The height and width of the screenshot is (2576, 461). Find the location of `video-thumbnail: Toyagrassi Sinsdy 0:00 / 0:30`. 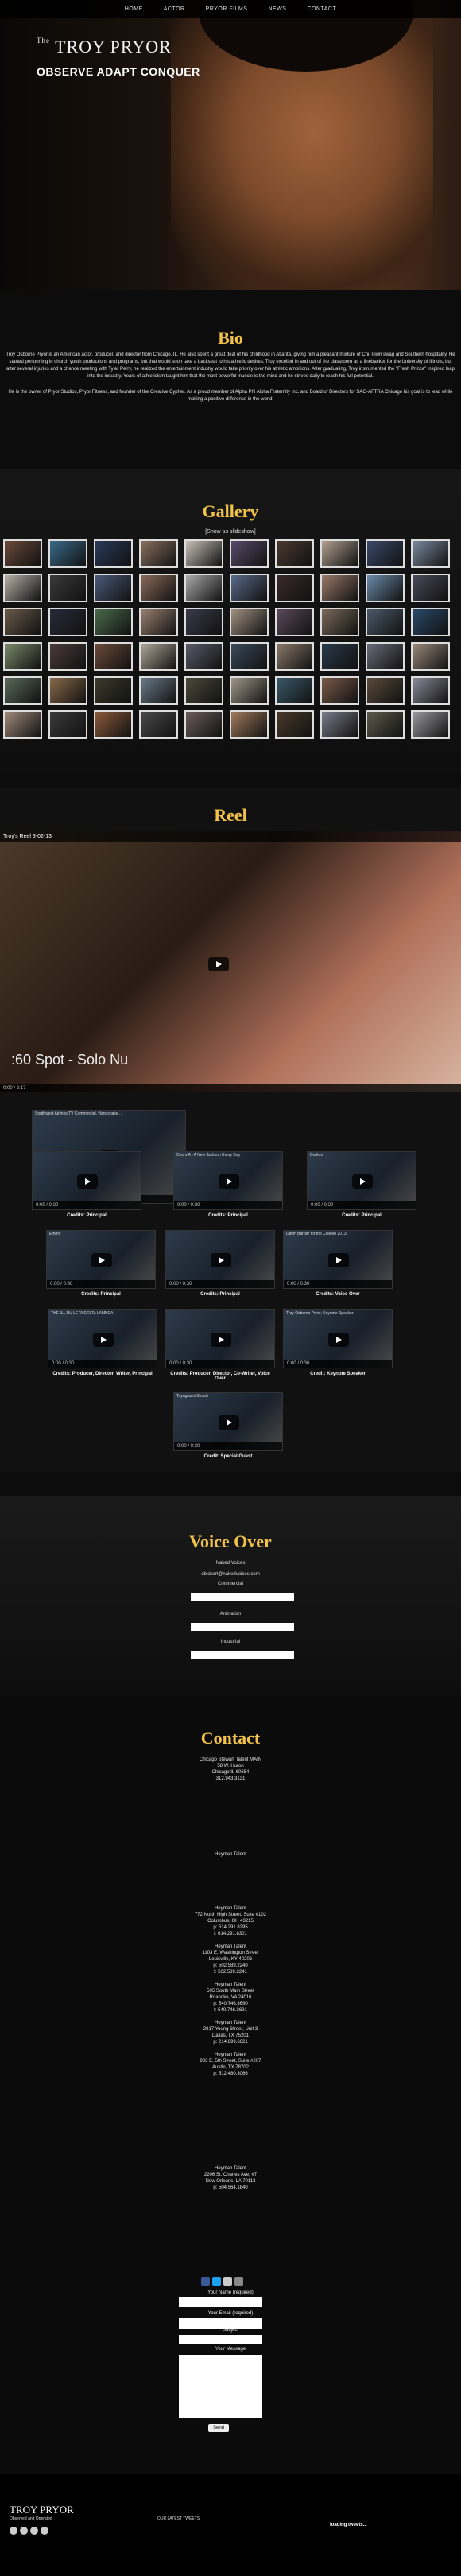

video-thumbnail: Toyagrassi Sinsdy 0:00 / 0:30 is located at coordinates (228, 1422).